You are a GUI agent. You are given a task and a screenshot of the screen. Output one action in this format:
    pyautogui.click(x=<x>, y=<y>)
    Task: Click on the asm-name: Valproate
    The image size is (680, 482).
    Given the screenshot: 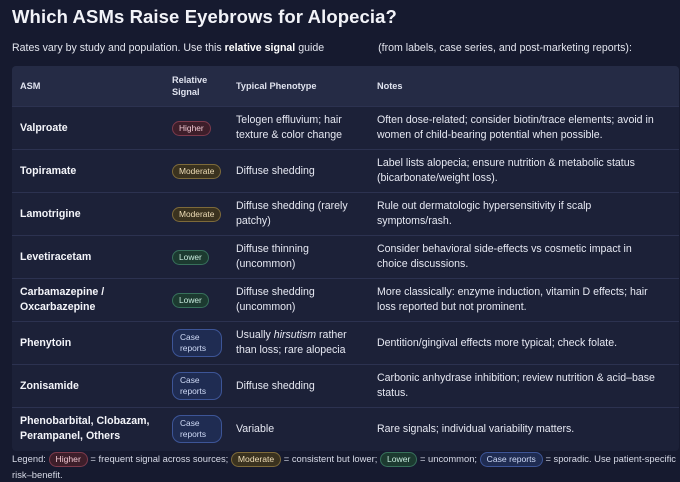 What is the action you would take?
    pyautogui.click(x=88, y=128)
    